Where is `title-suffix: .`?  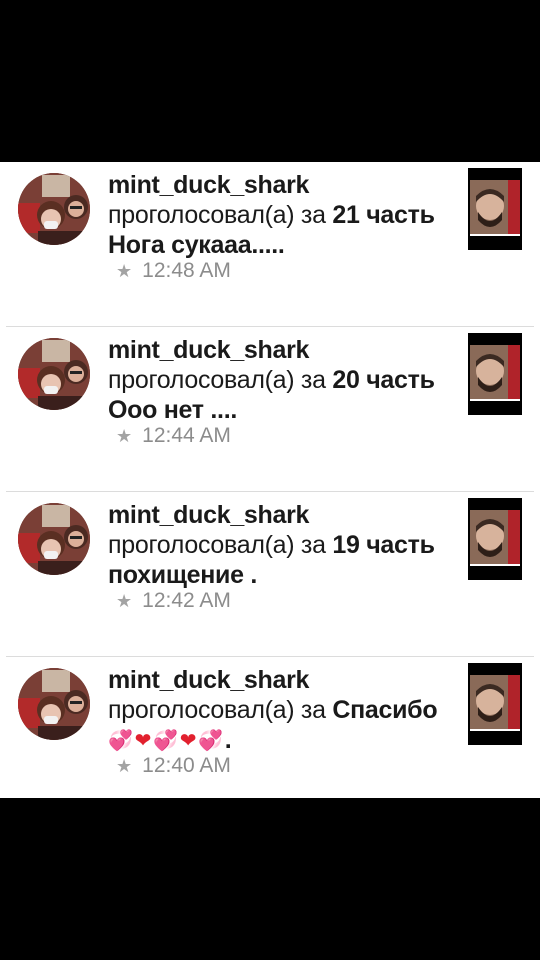
title-suffix: . is located at coordinates (228, 740).